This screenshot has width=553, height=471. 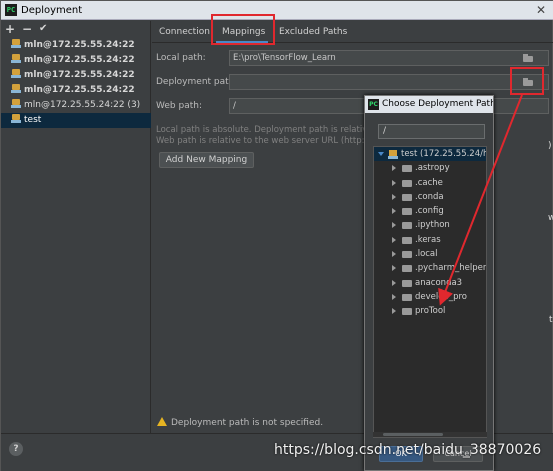 I want to click on tree-item: develop_pro, so click(x=430, y=297).